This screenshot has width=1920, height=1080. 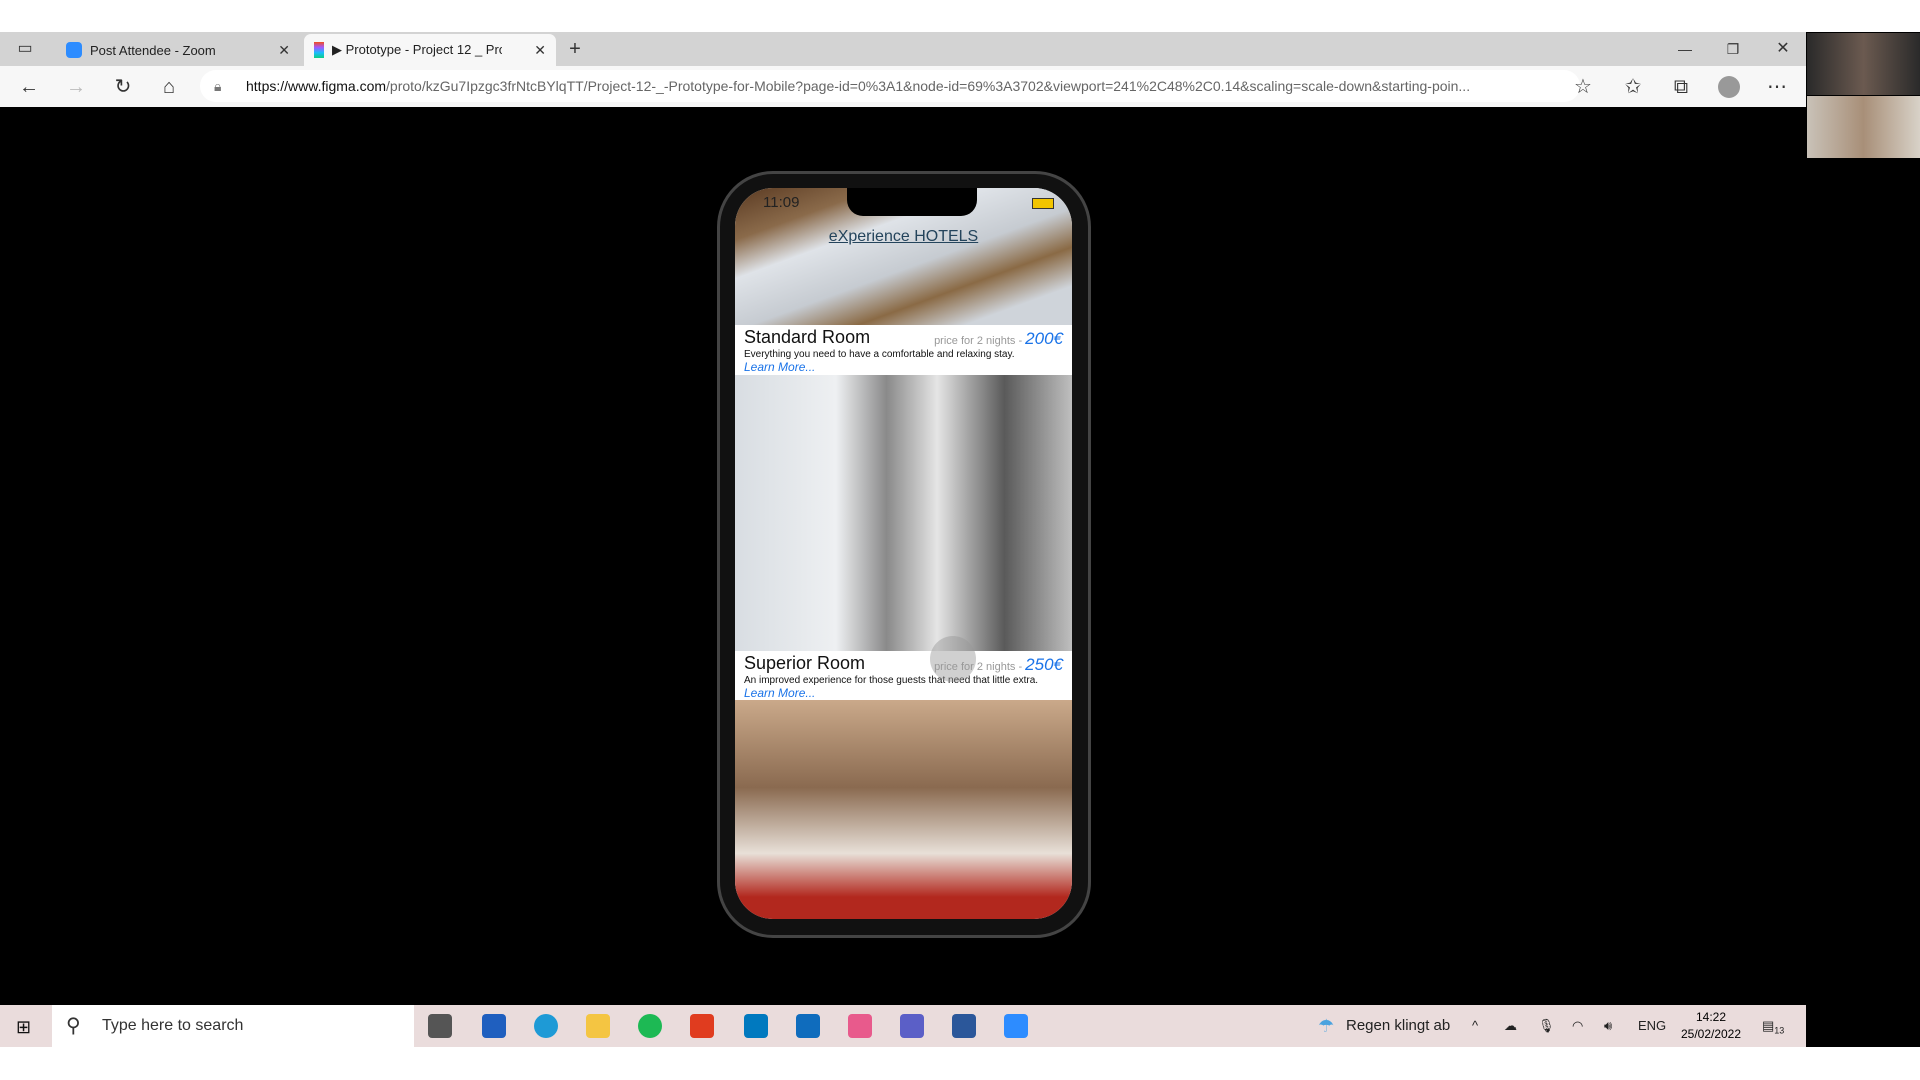 I want to click on task-view-icon, so click(x=440, y=1026).